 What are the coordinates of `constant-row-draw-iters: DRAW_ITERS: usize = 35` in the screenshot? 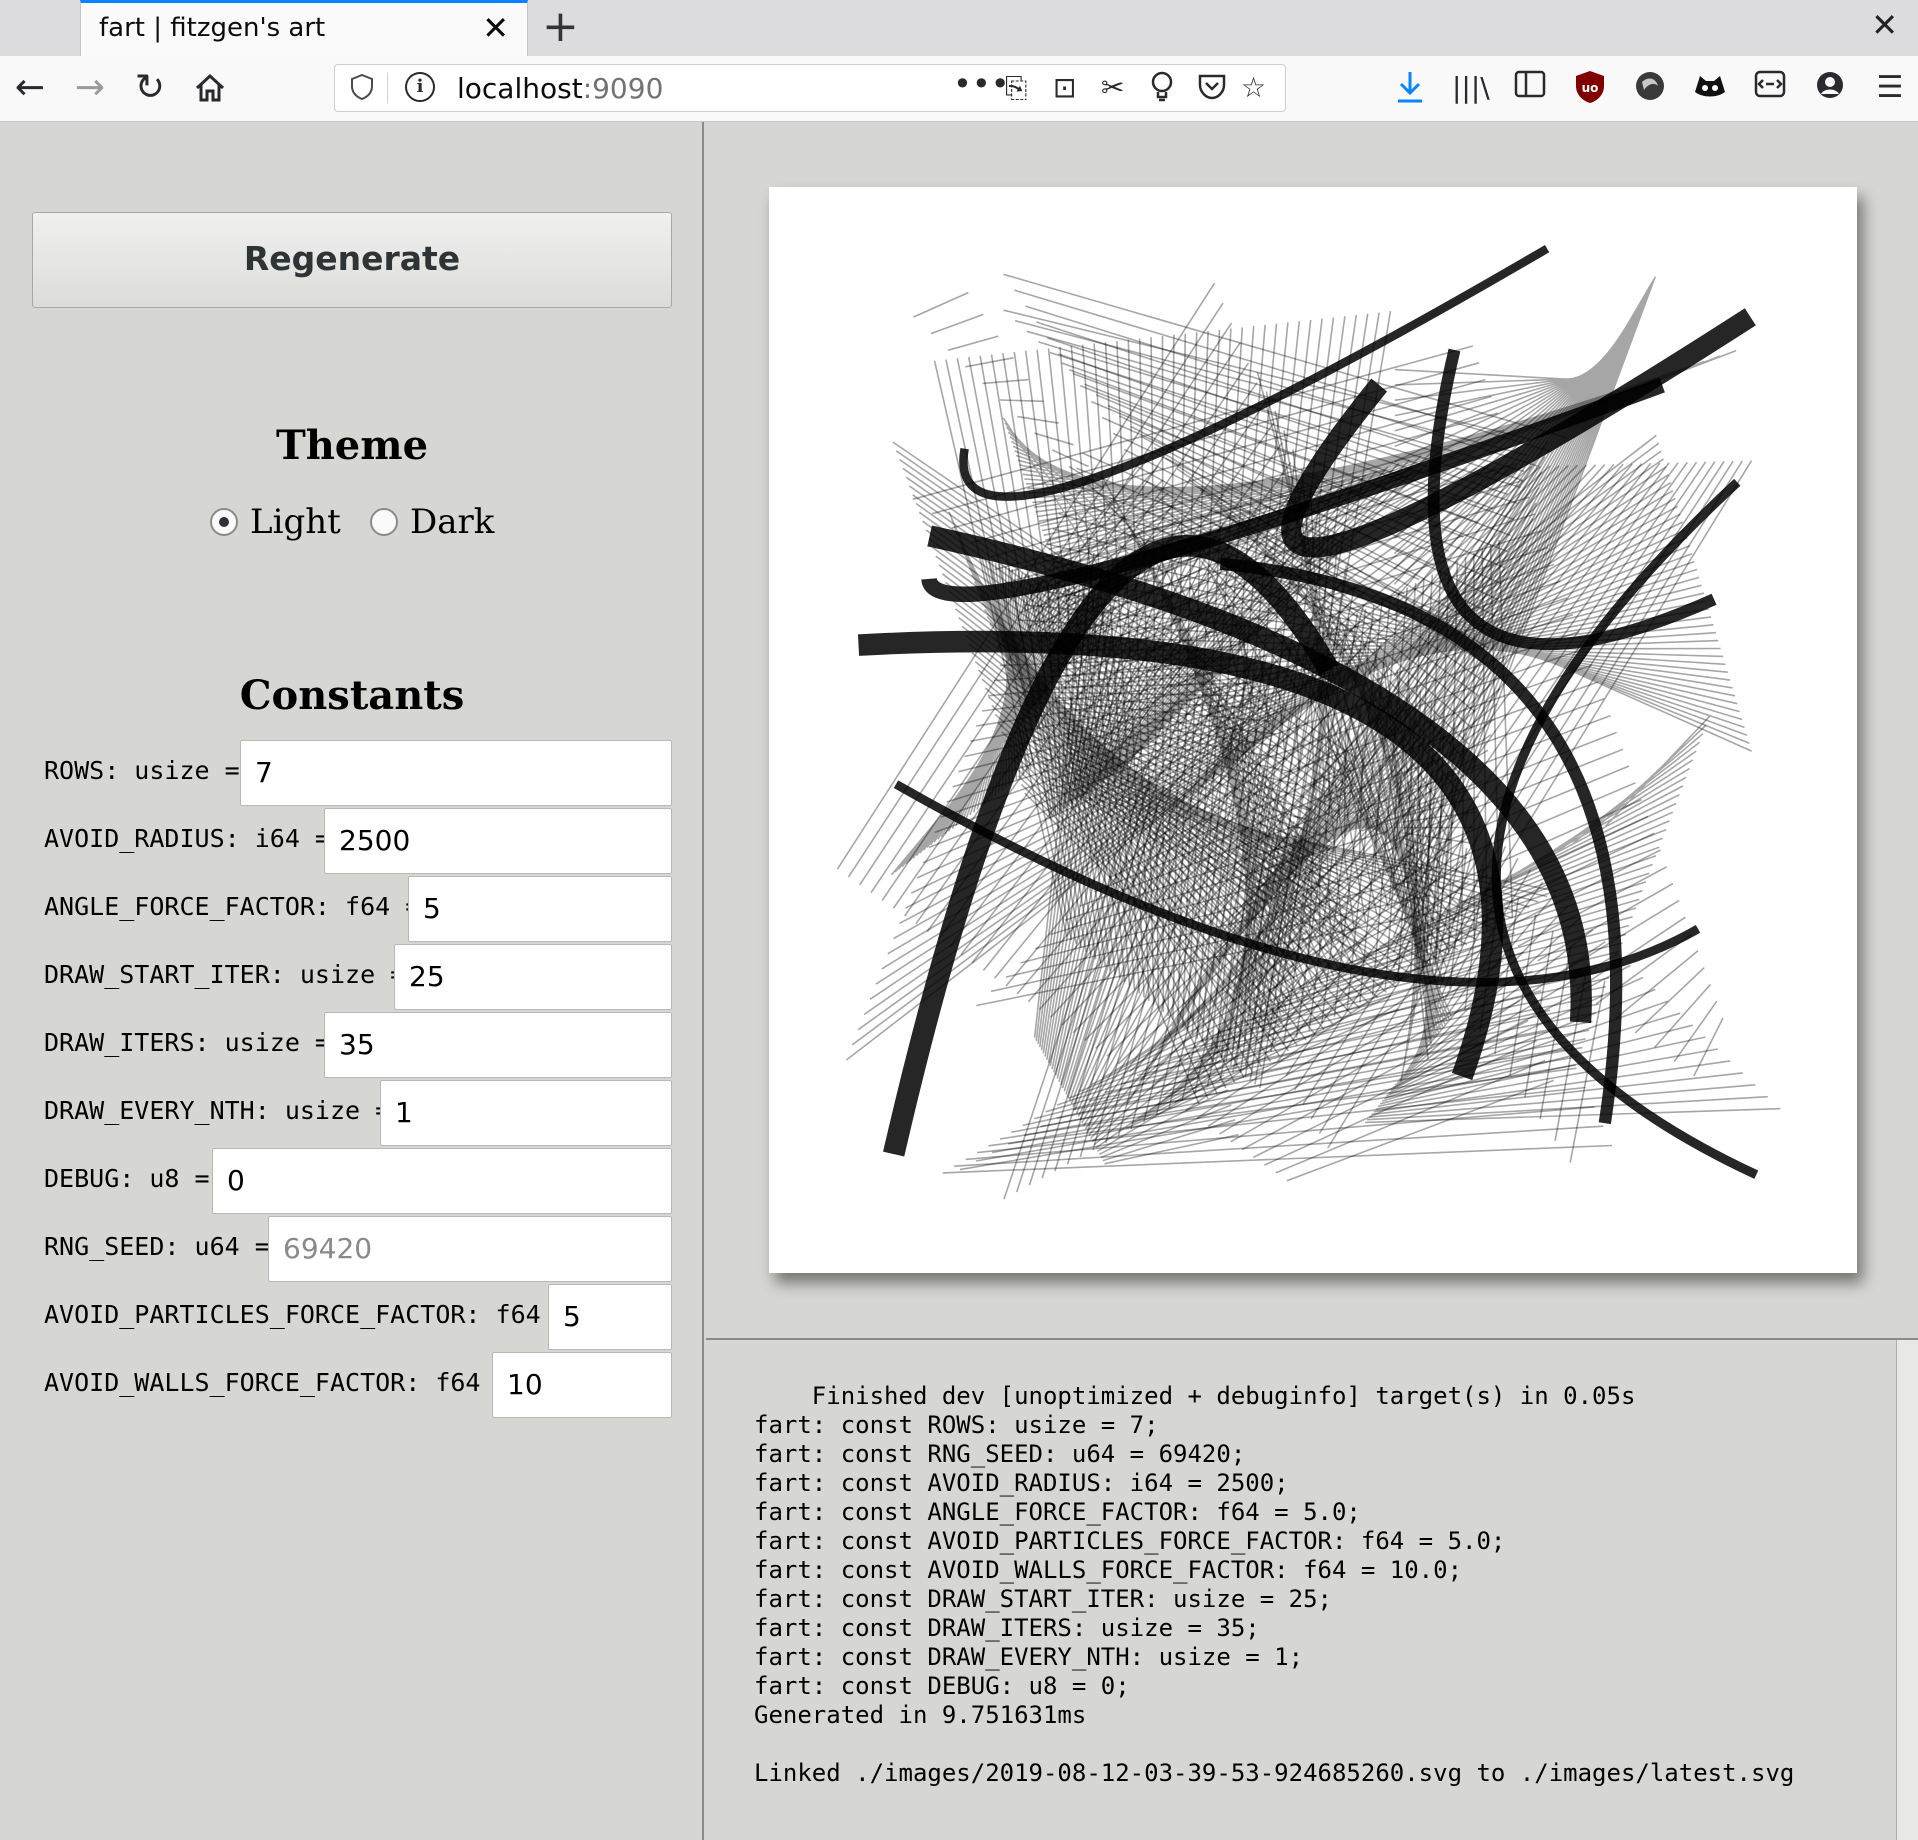 It's located at (358, 1045).